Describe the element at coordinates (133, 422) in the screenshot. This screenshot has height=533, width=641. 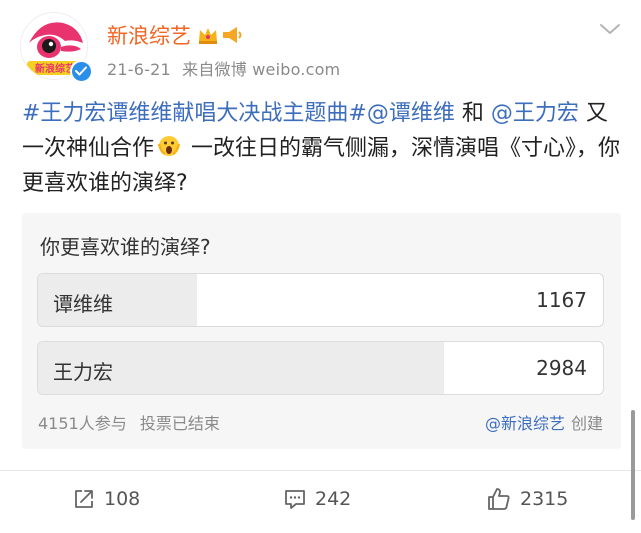
I see `poll-stats: 4151人参与 投票已结束` at that location.